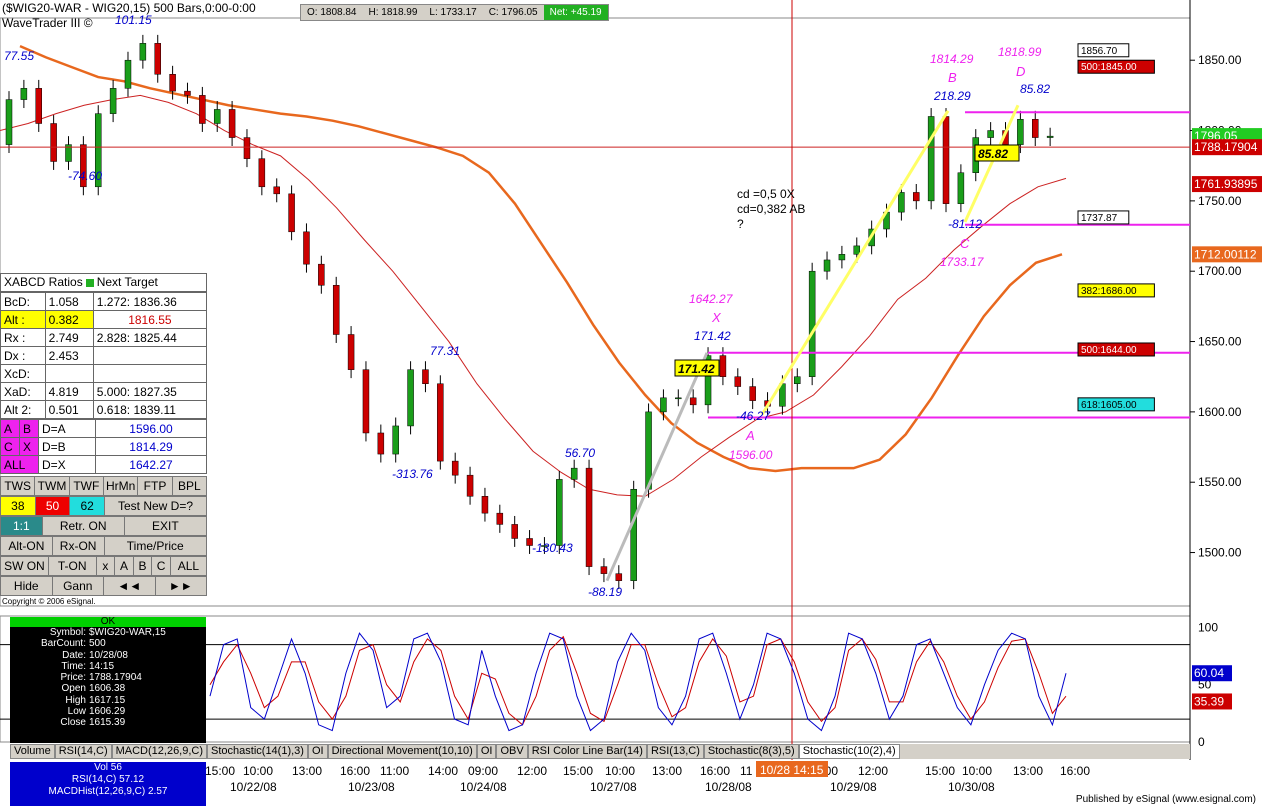 This screenshot has width=1262, height=806. Describe the element at coordinates (78, 546) in the screenshot. I see `rx-on-button: Rx-ON` at that location.